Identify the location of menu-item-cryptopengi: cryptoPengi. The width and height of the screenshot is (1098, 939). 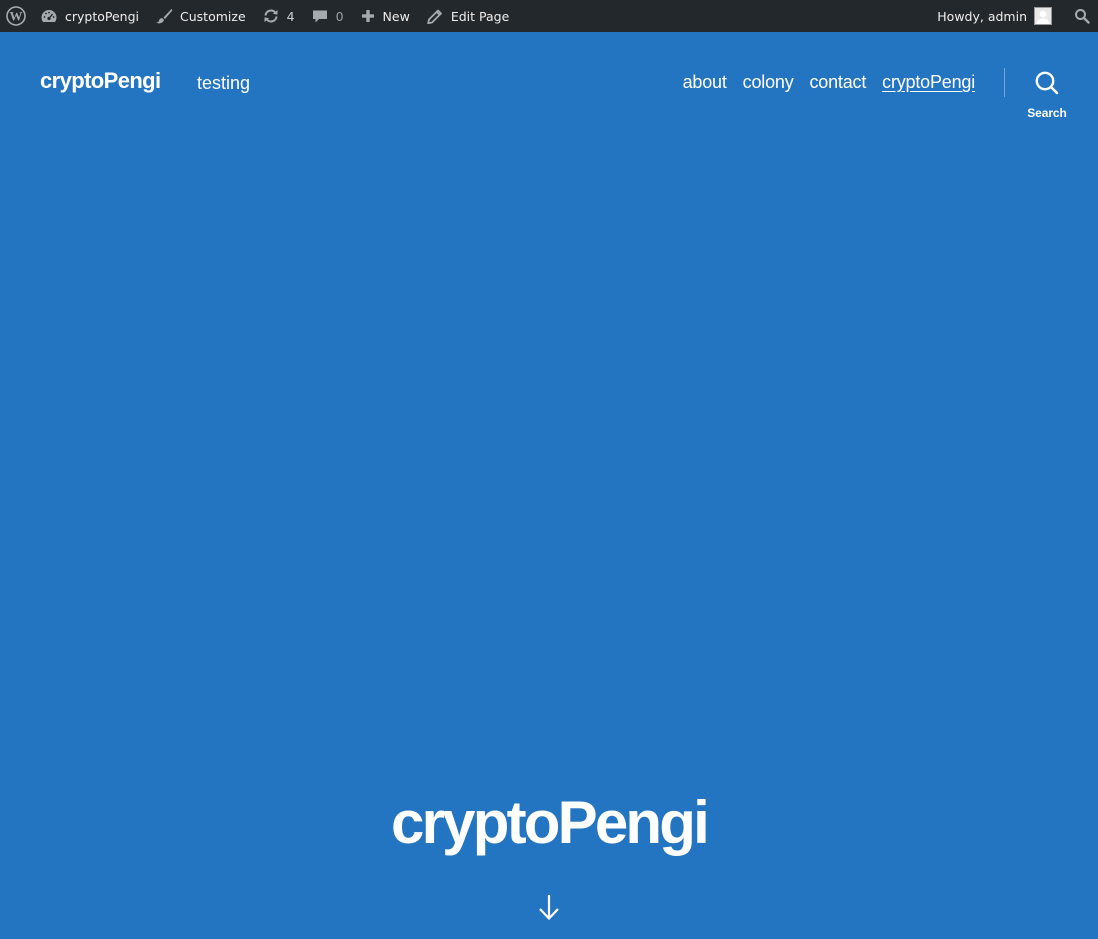
(928, 82).